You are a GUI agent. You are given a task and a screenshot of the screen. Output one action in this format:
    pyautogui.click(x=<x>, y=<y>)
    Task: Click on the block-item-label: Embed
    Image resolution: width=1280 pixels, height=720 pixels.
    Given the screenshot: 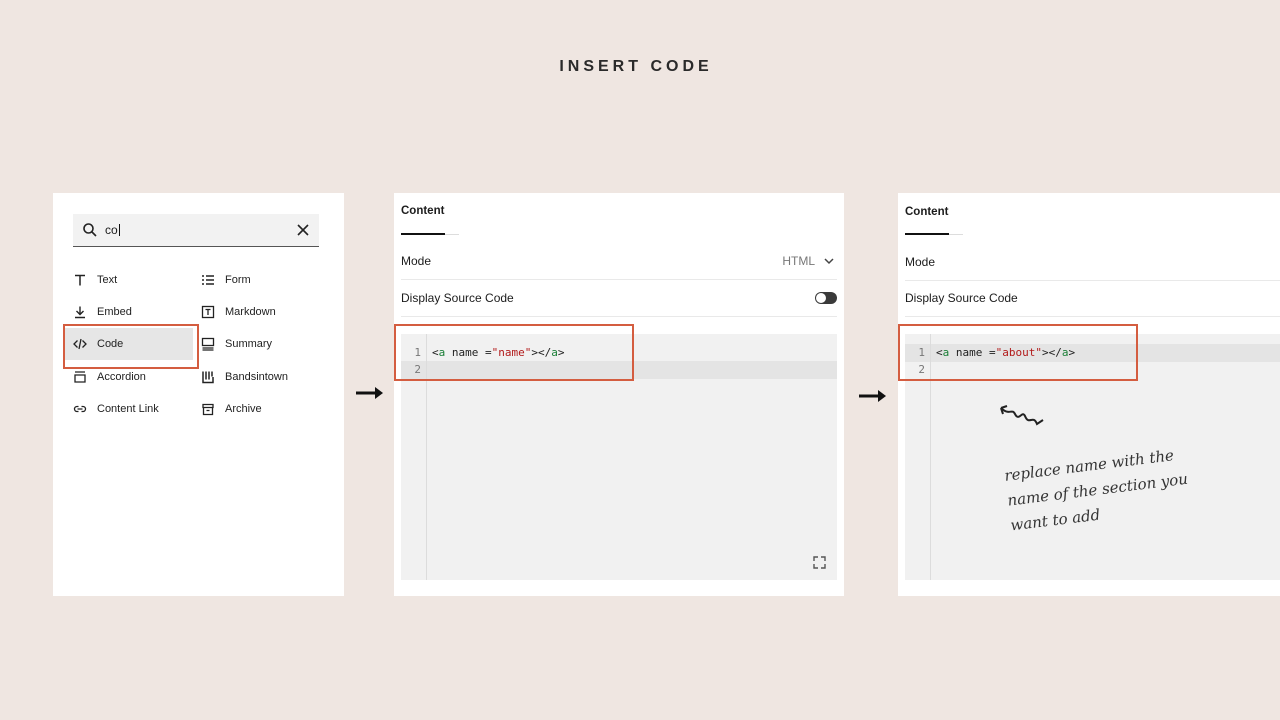 What is the action you would take?
    pyautogui.click(x=114, y=312)
    